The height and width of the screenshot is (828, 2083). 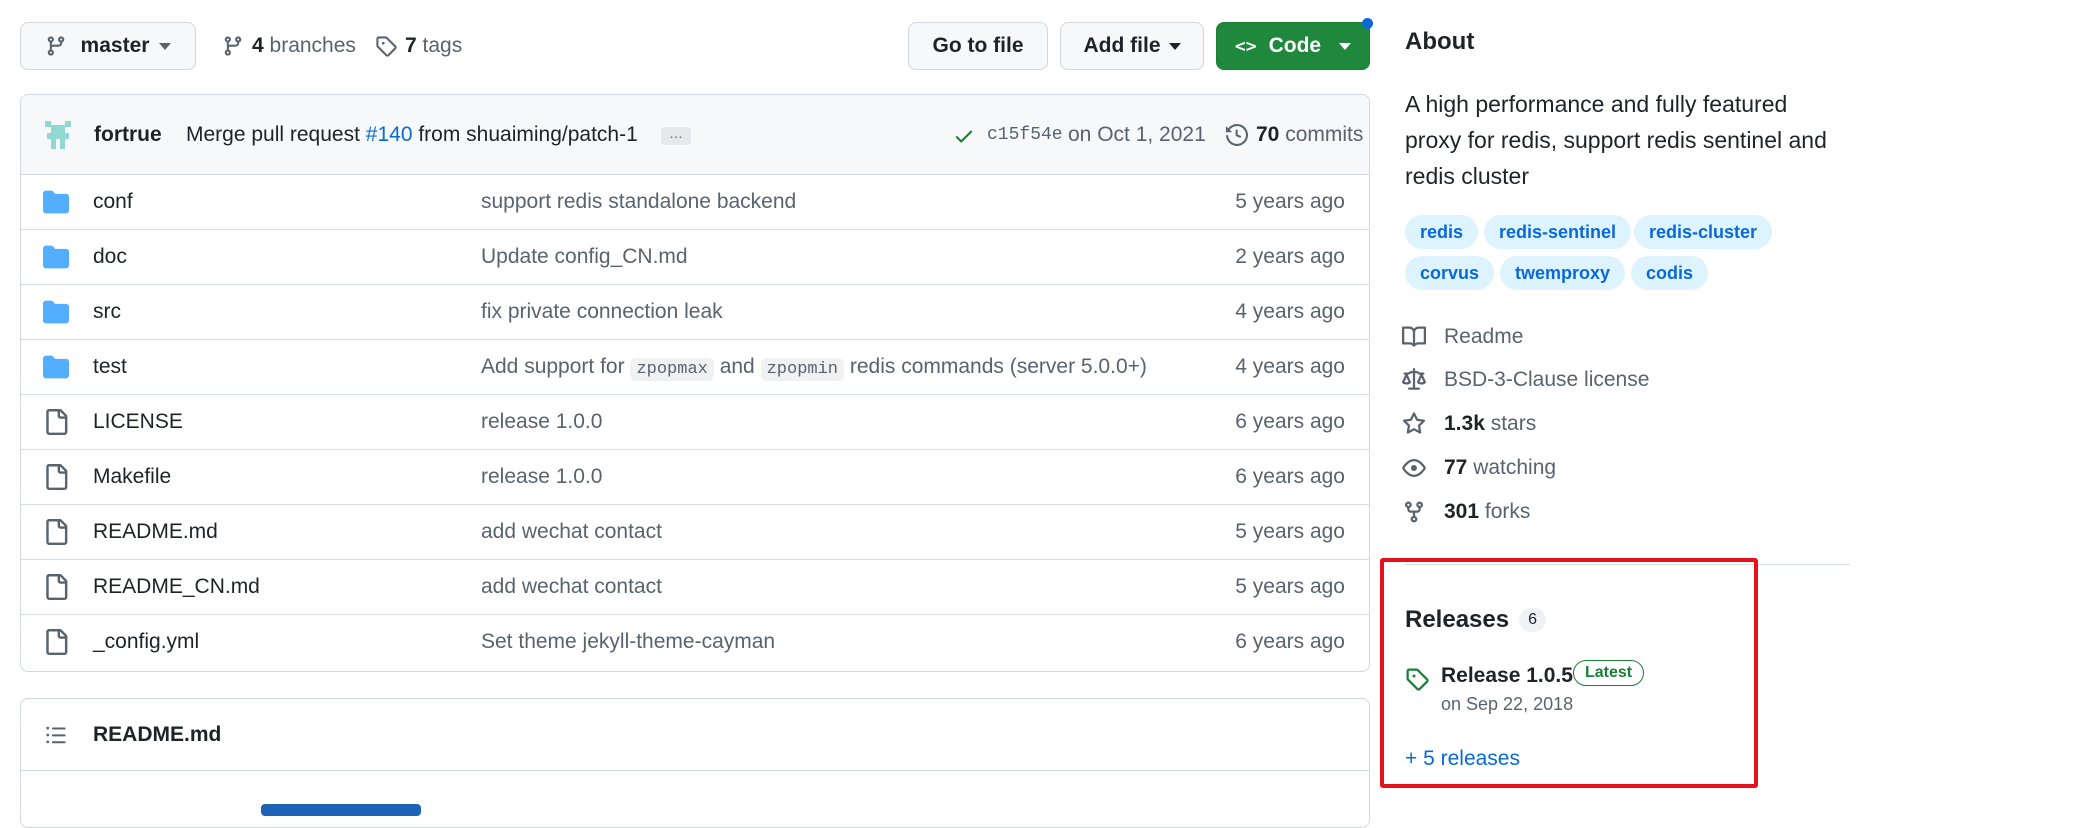 I want to click on tags-label: tags, so click(x=442, y=45).